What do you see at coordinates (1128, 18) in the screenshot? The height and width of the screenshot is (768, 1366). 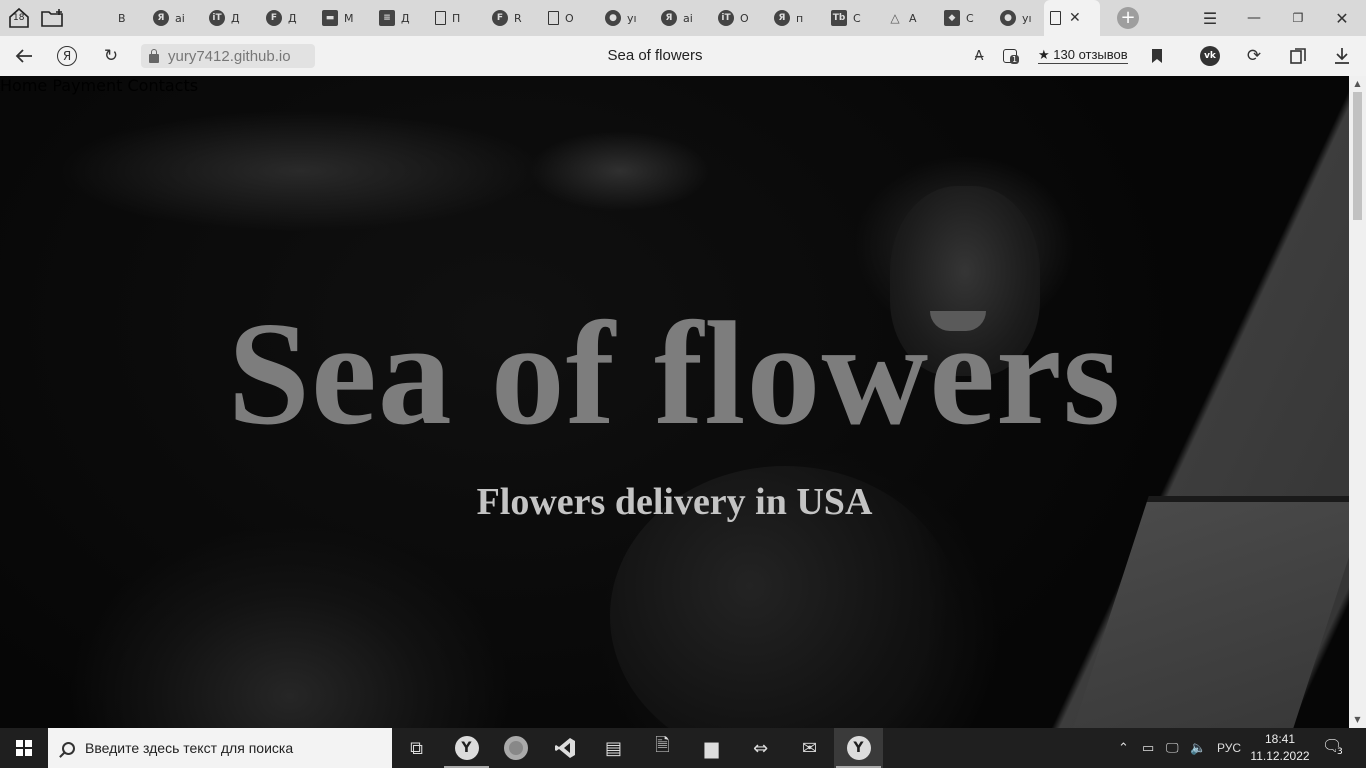 I see `new-tab-button: +` at bounding box center [1128, 18].